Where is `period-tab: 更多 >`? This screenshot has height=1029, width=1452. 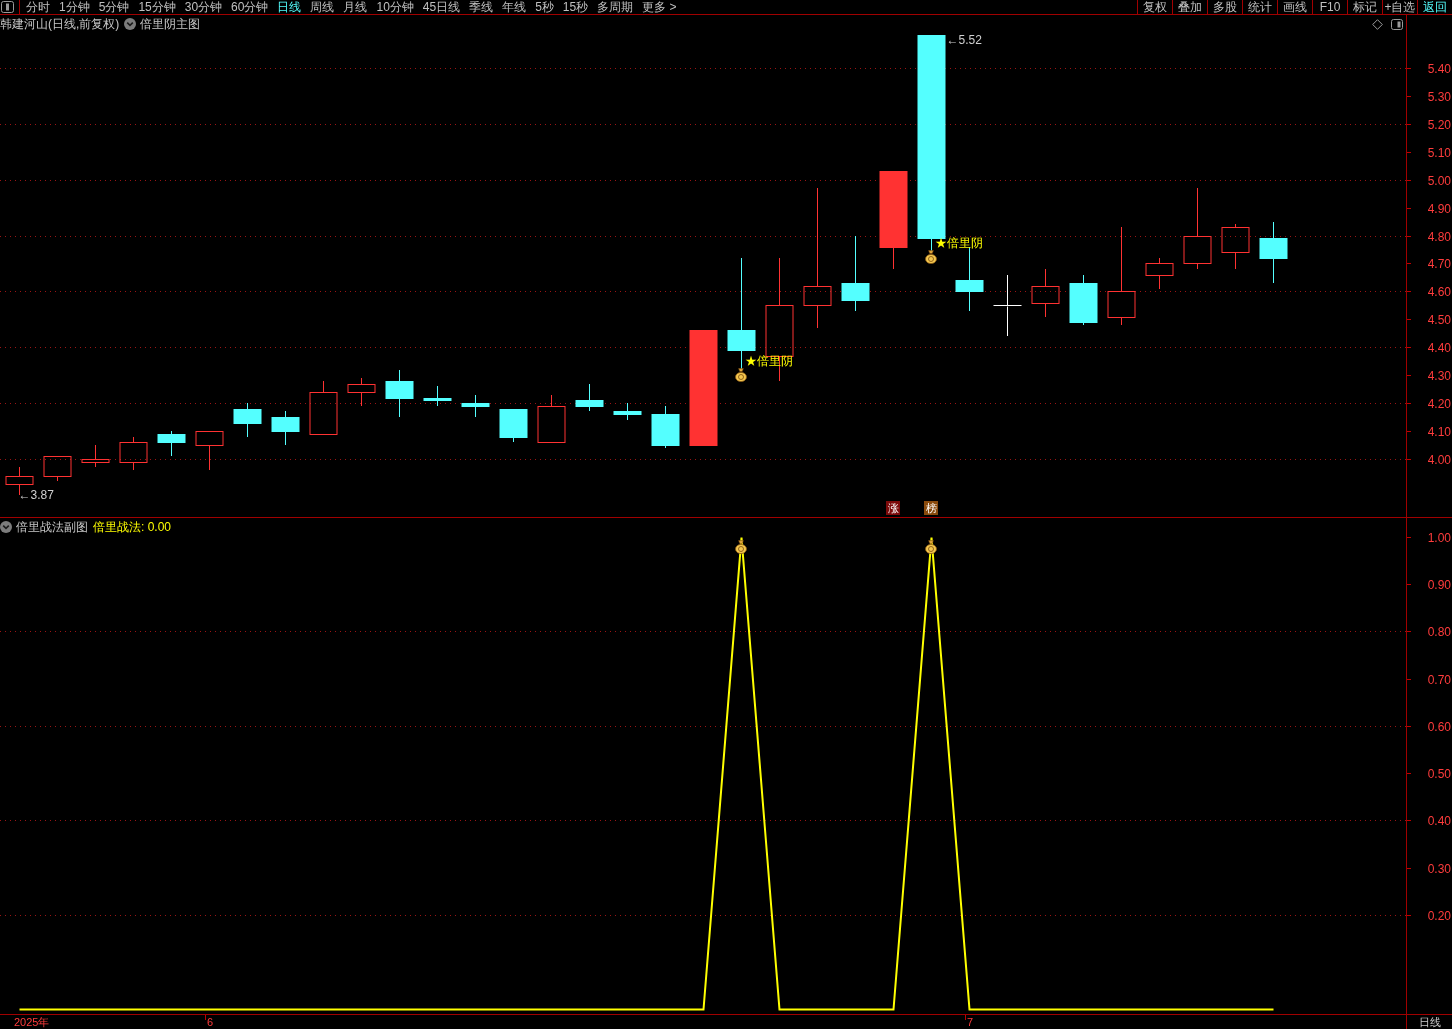 period-tab: 更多 > is located at coordinates (659, 7).